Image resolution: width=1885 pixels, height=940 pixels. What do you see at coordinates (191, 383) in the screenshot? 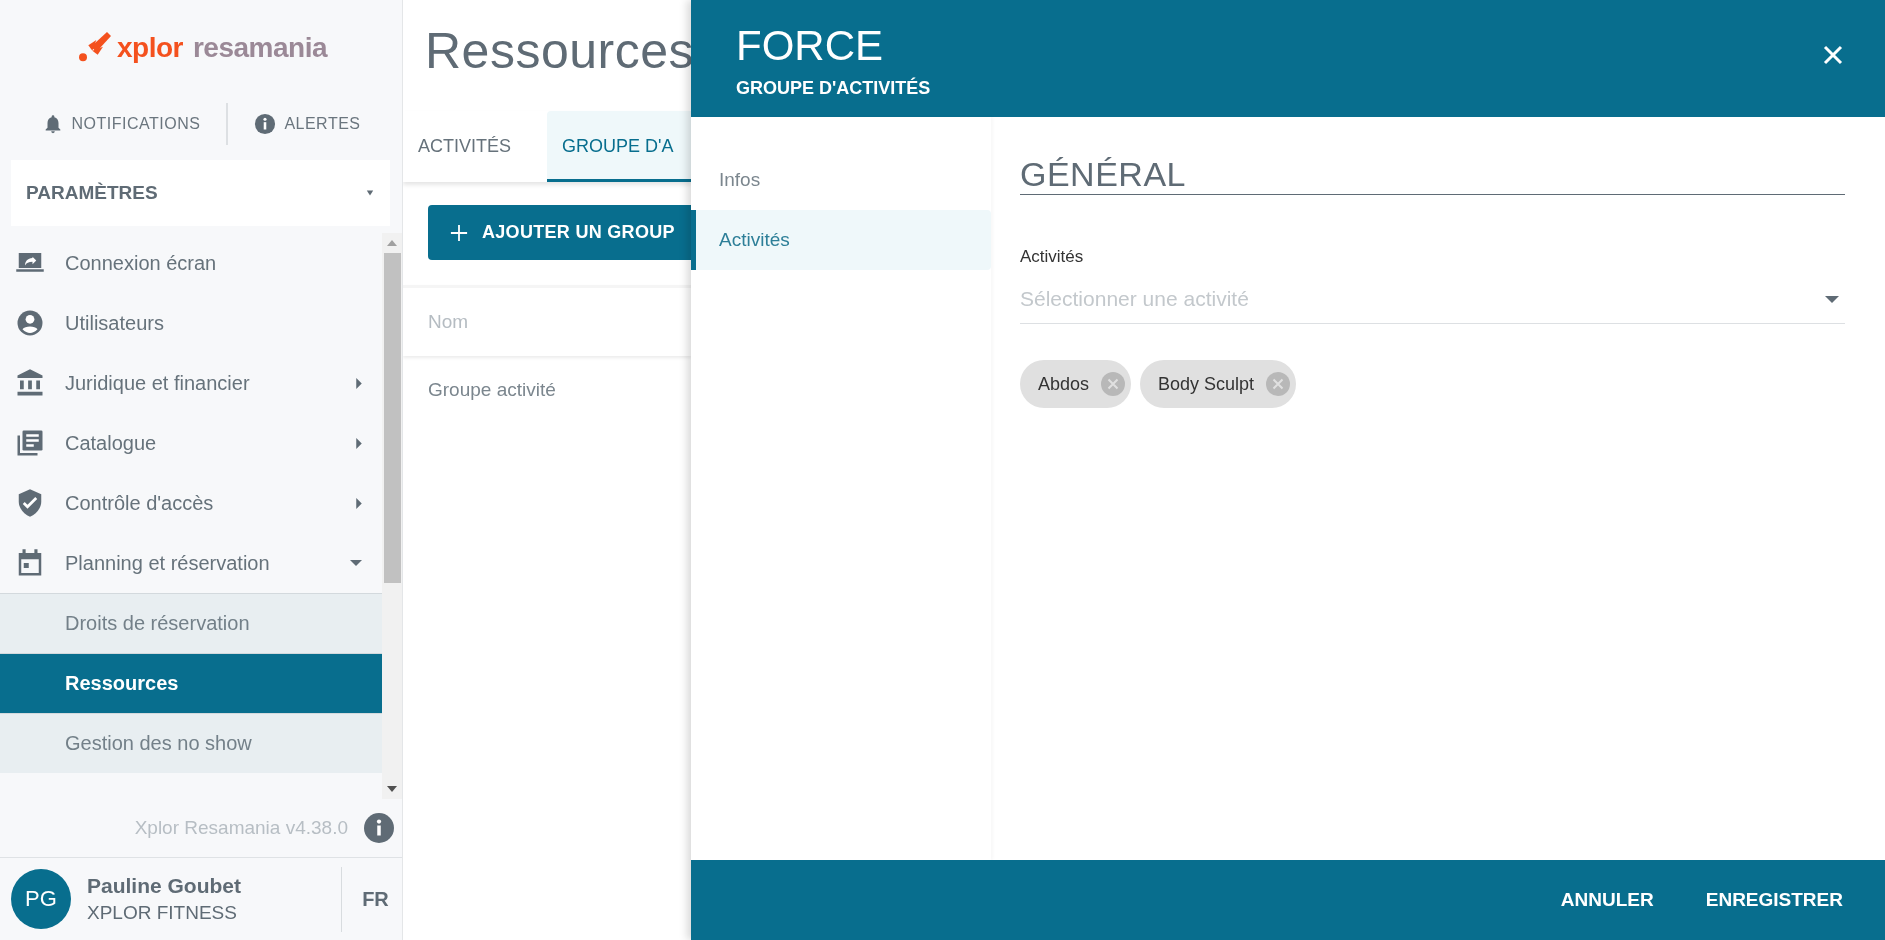
I see `menu-item: Juridique et financier` at bounding box center [191, 383].